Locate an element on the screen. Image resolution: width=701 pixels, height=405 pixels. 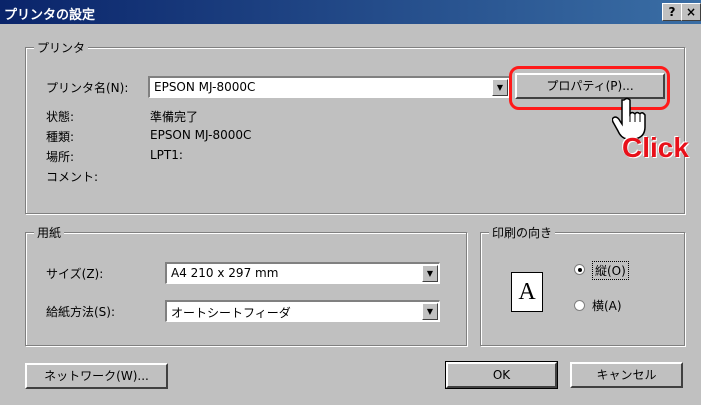
portrait-radio is located at coordinates (579, 269).